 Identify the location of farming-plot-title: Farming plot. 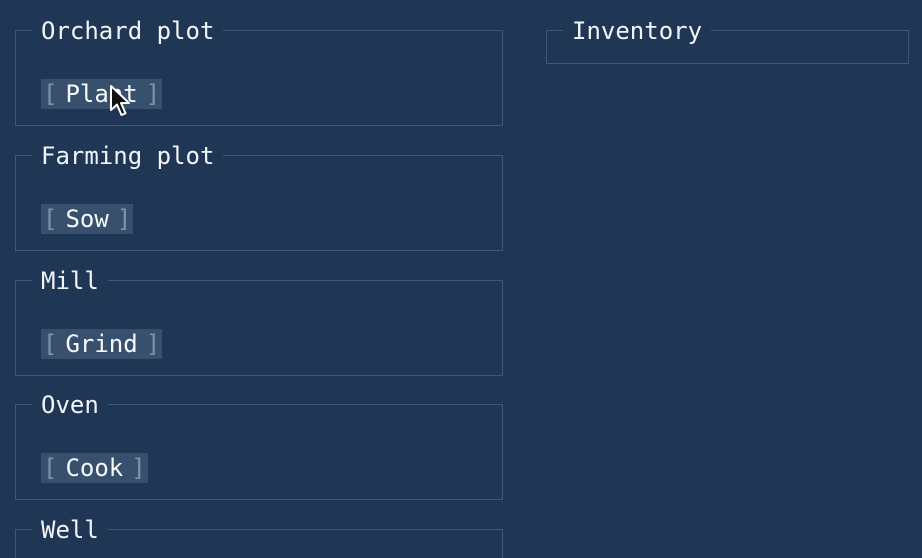
(128, 156).